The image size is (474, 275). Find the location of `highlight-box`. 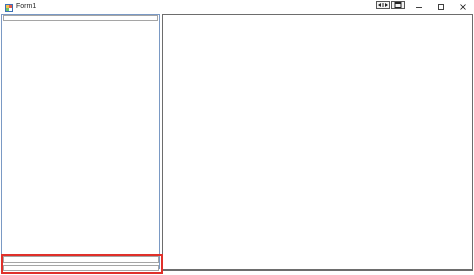

highlight-box is located at coordinates (82, 264).